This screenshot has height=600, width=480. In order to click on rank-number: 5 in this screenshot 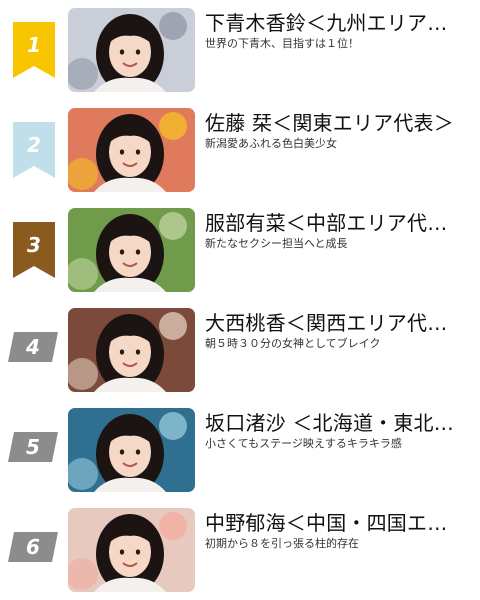, I will do `click(33, 447)`.